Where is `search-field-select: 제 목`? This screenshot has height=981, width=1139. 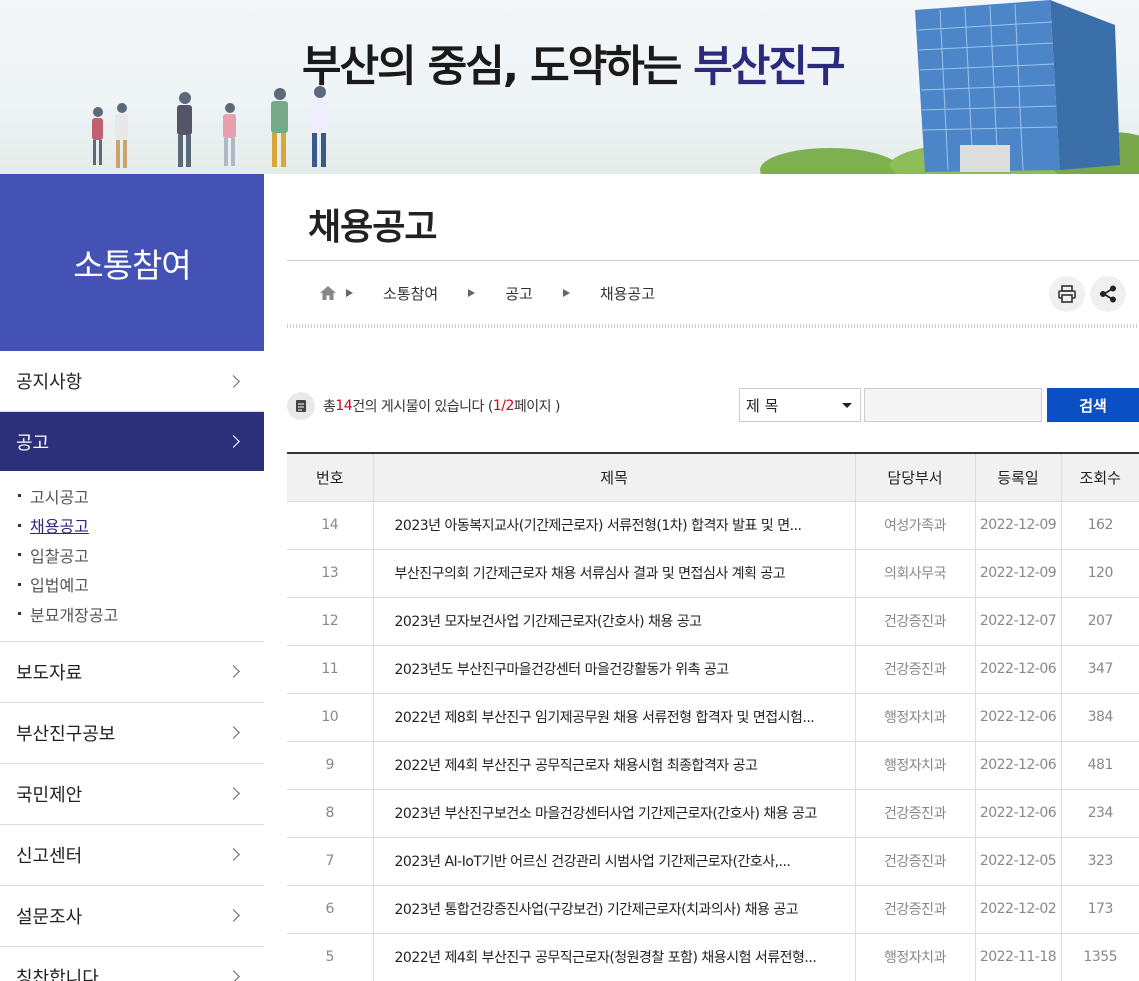
search-field-select: 제 목 is located at coordinates (800, 405).